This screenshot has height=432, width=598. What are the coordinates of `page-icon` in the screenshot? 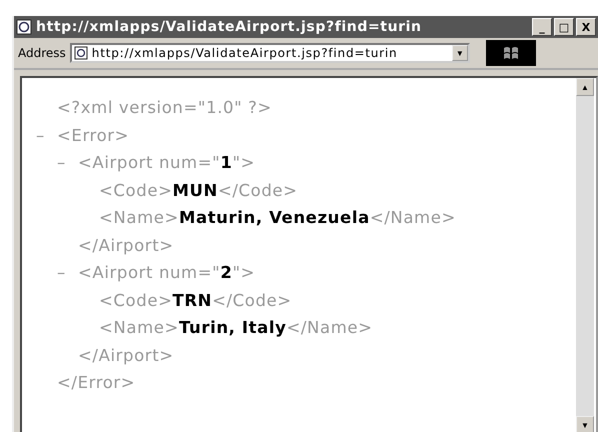 It's located at (81, 53).